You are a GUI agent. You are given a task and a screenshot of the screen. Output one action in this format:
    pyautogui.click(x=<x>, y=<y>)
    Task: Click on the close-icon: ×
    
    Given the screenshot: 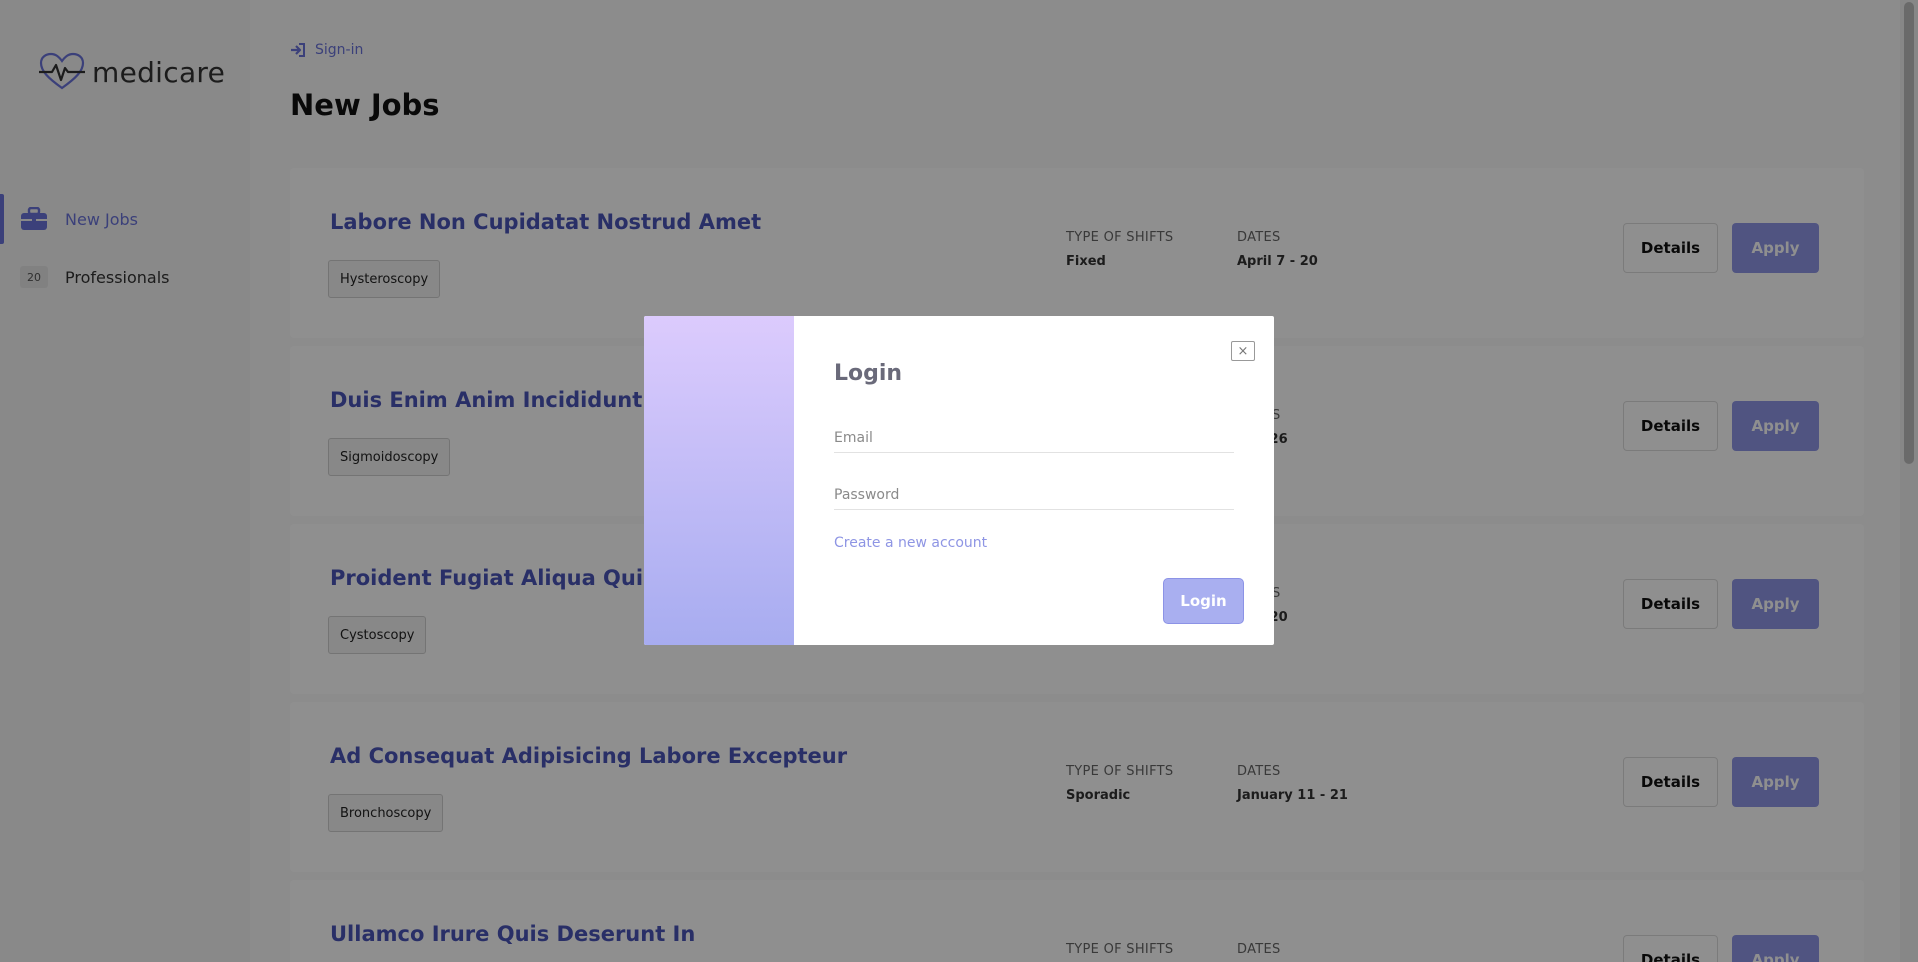 What is the action you would take?
    pyautogui.click(x=1243, y=351)
    